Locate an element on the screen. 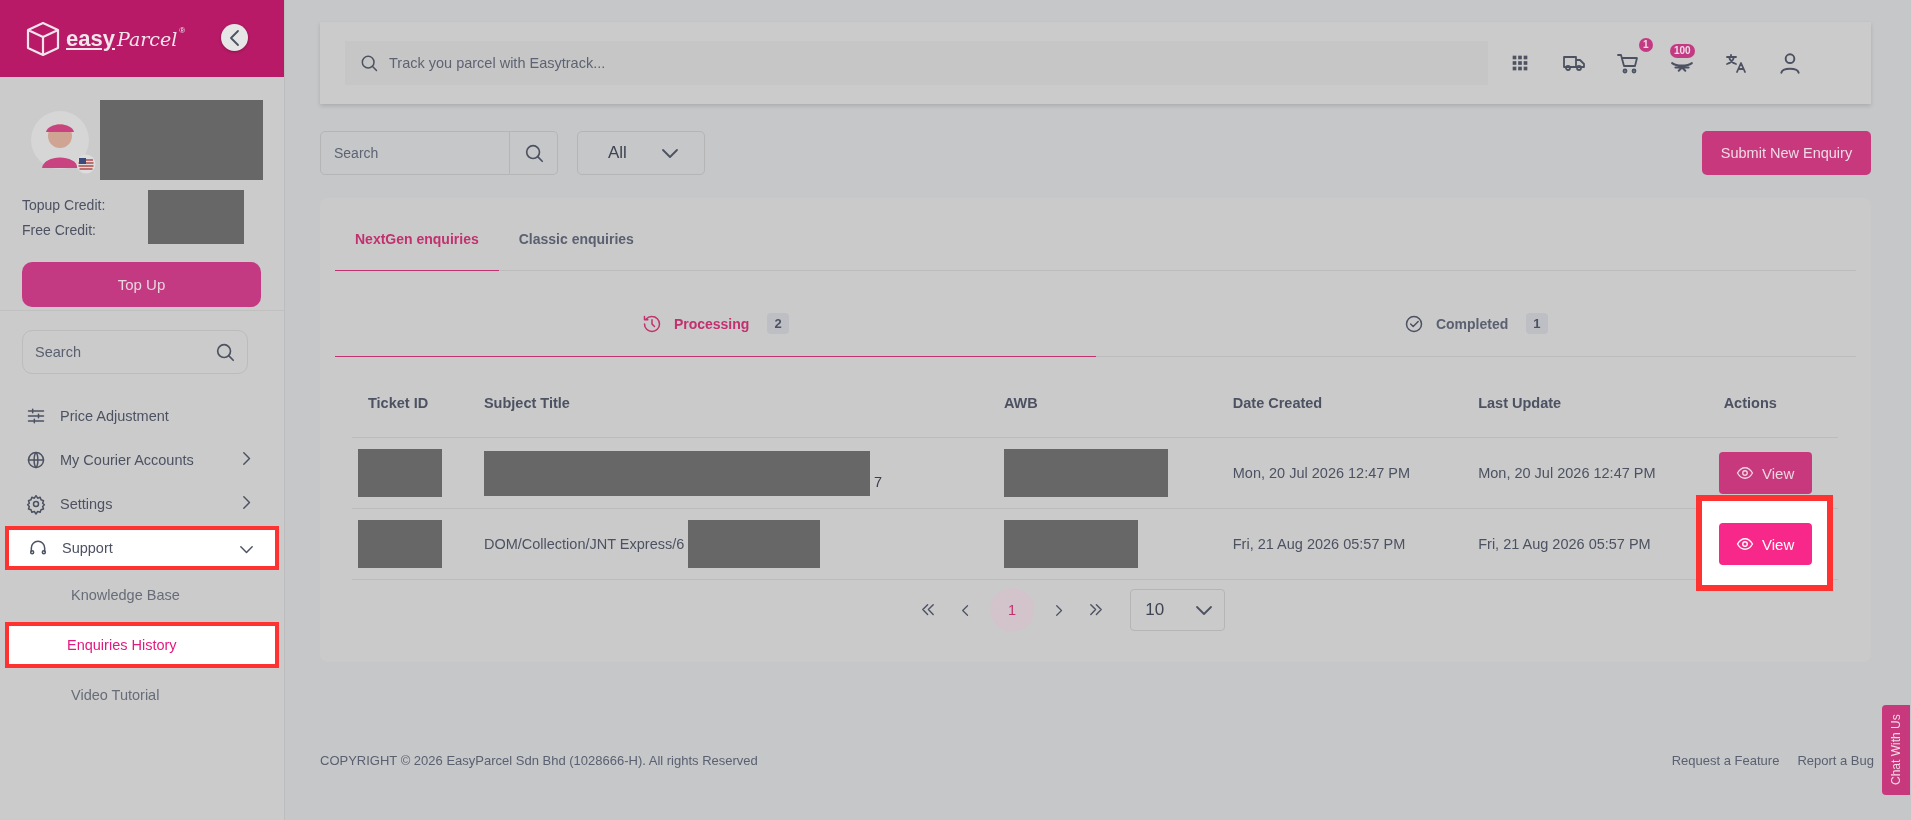  coins-badge: 100 is located at coordinates (1682, 51).